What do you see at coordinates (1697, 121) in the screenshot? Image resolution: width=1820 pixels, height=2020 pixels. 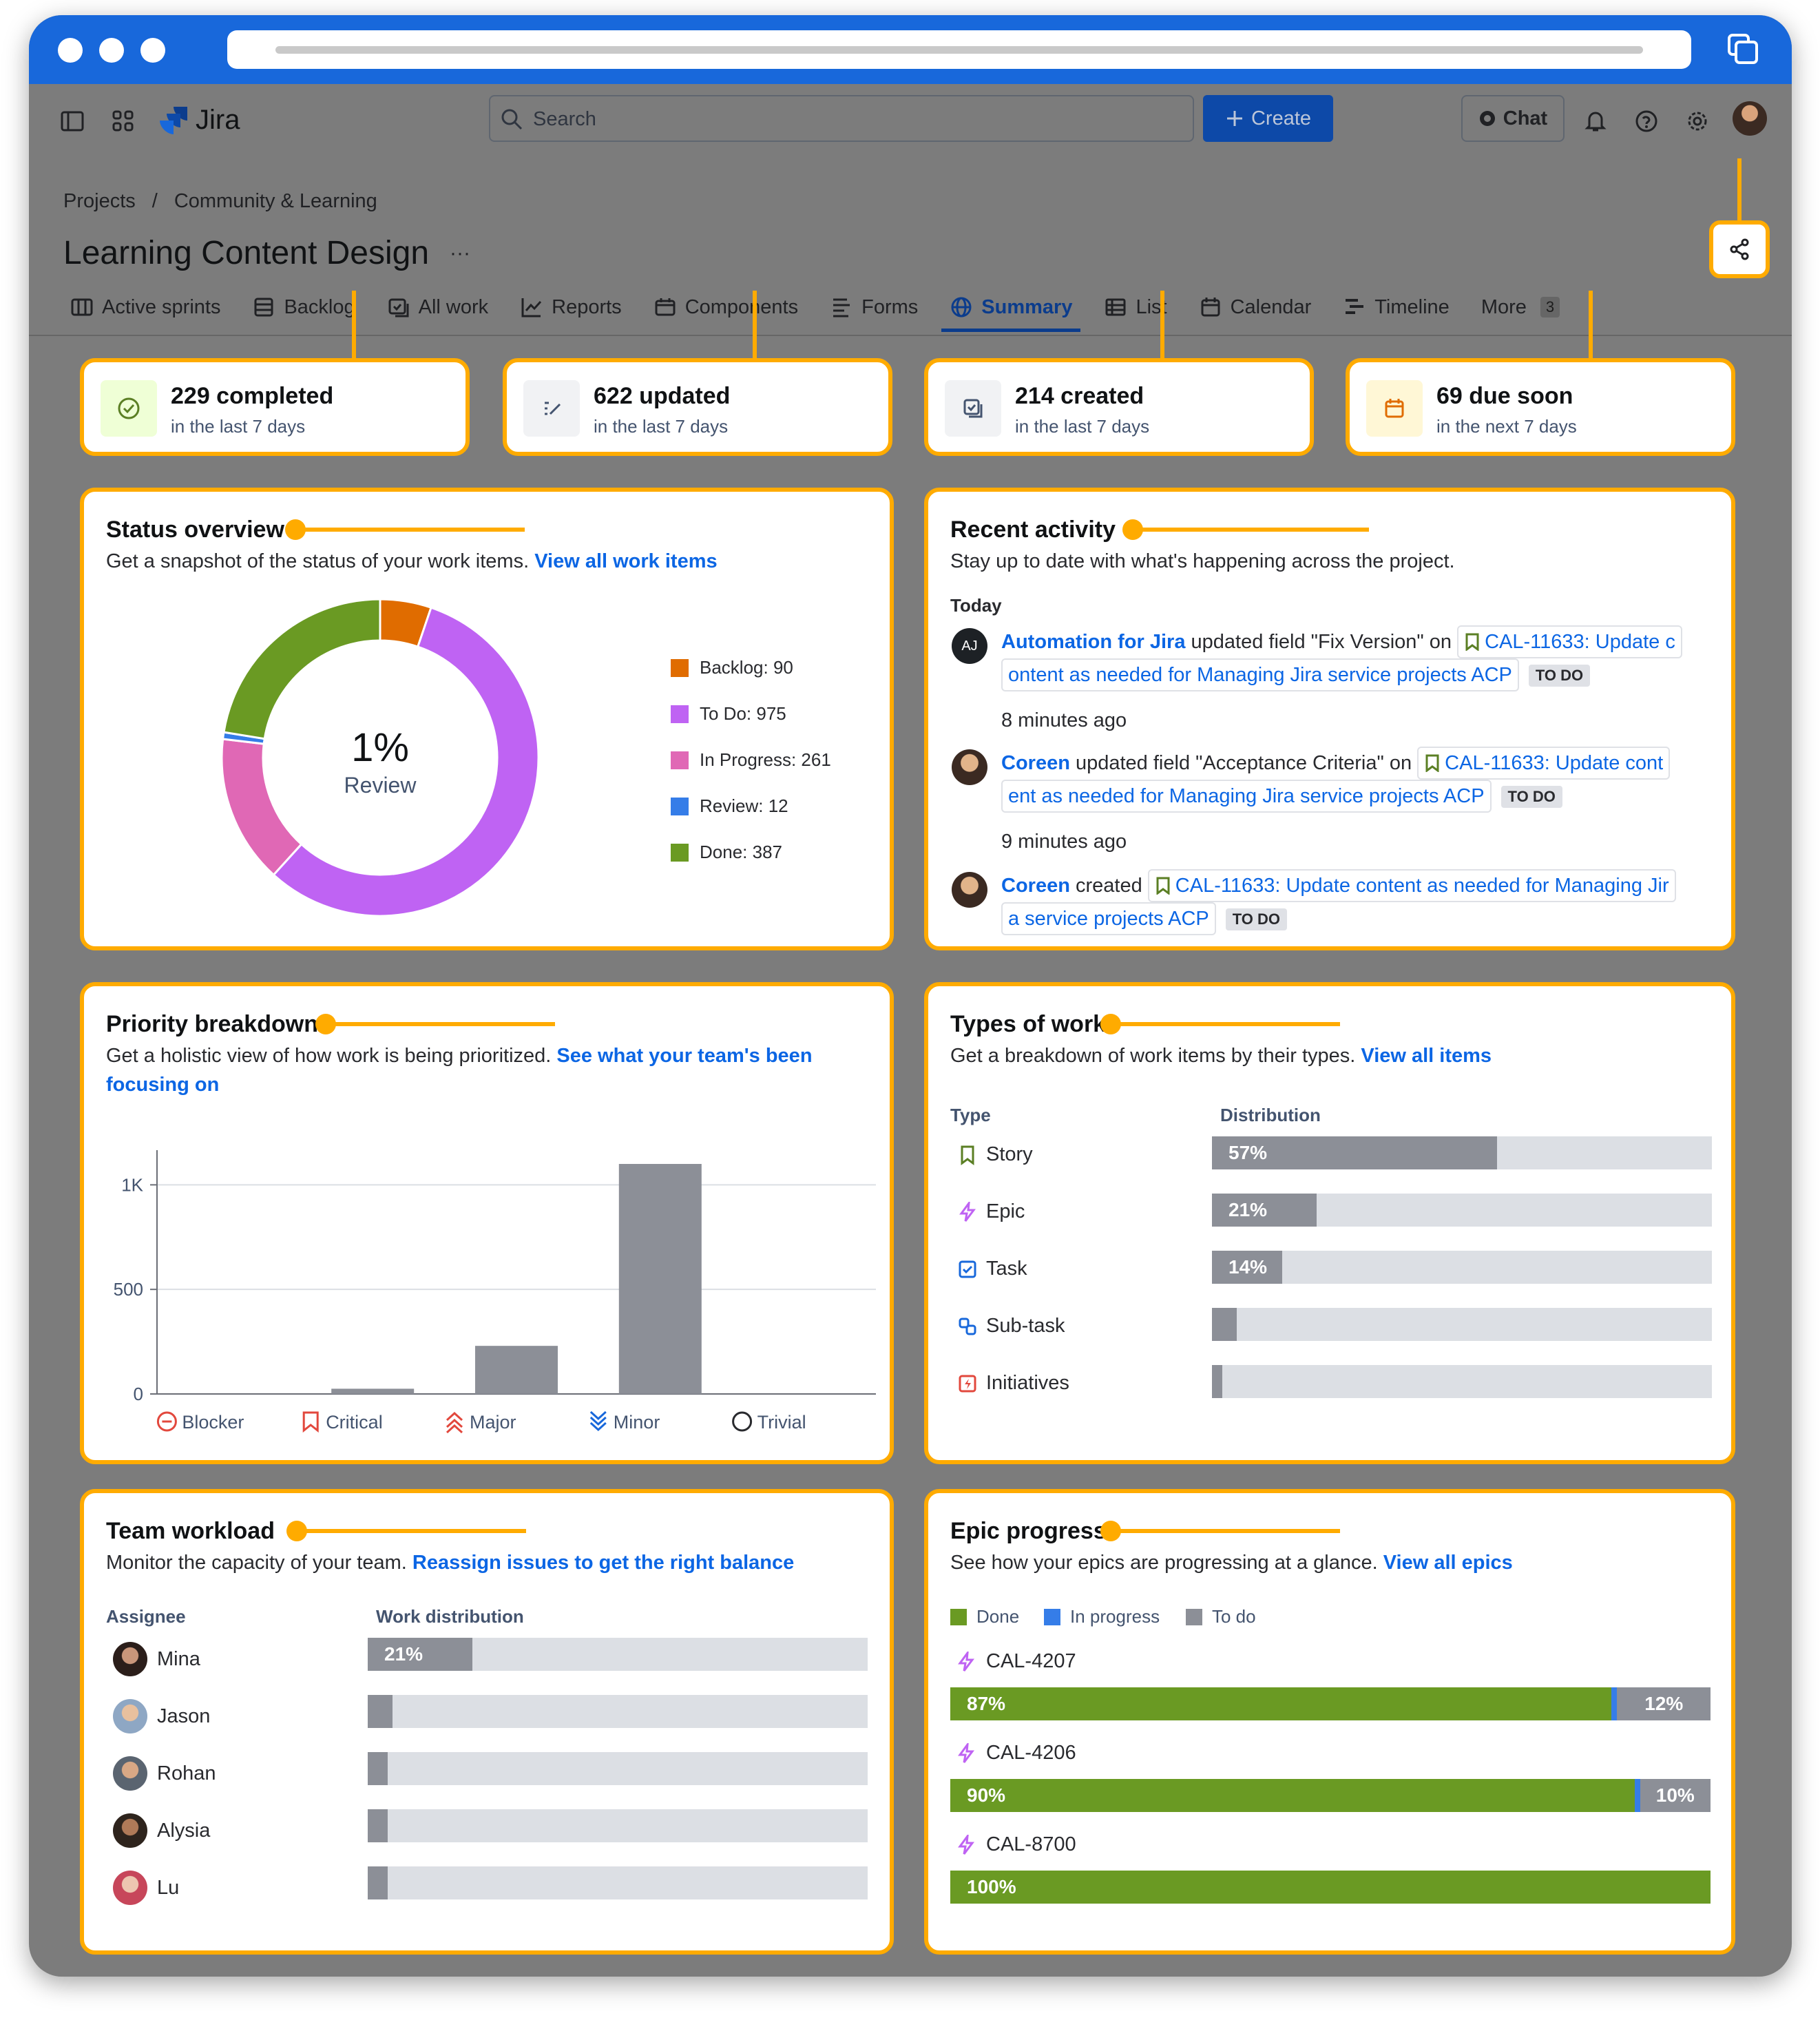 I see `gear-icon` at bounding box center [1697, 121].